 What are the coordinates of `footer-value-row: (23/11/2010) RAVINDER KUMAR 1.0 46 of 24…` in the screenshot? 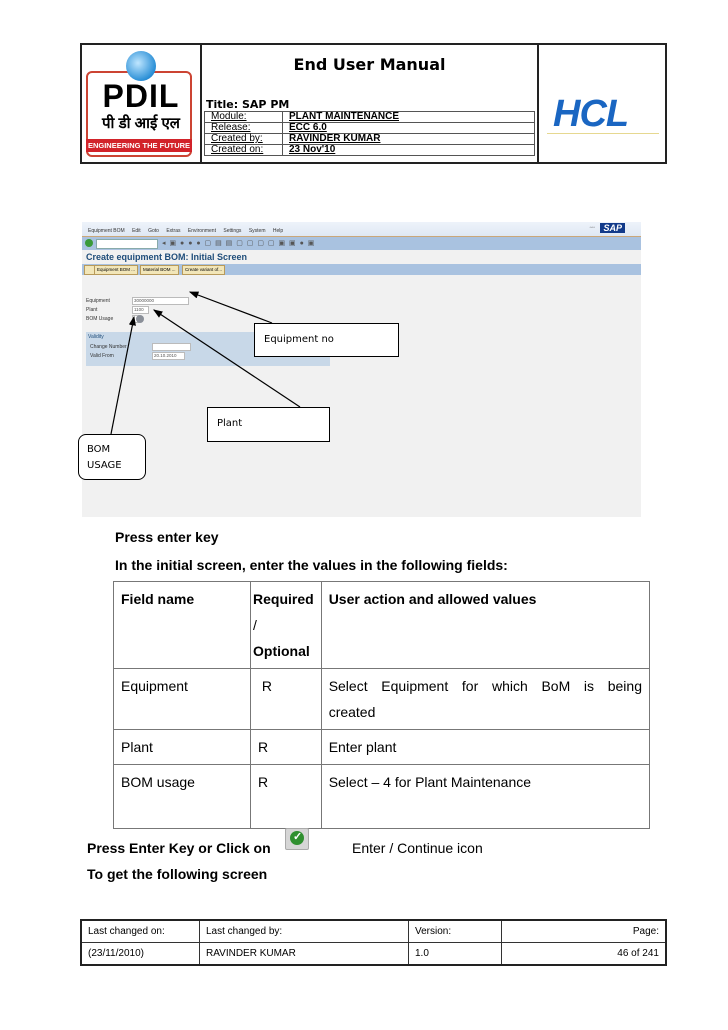 It's located at (373, 954).